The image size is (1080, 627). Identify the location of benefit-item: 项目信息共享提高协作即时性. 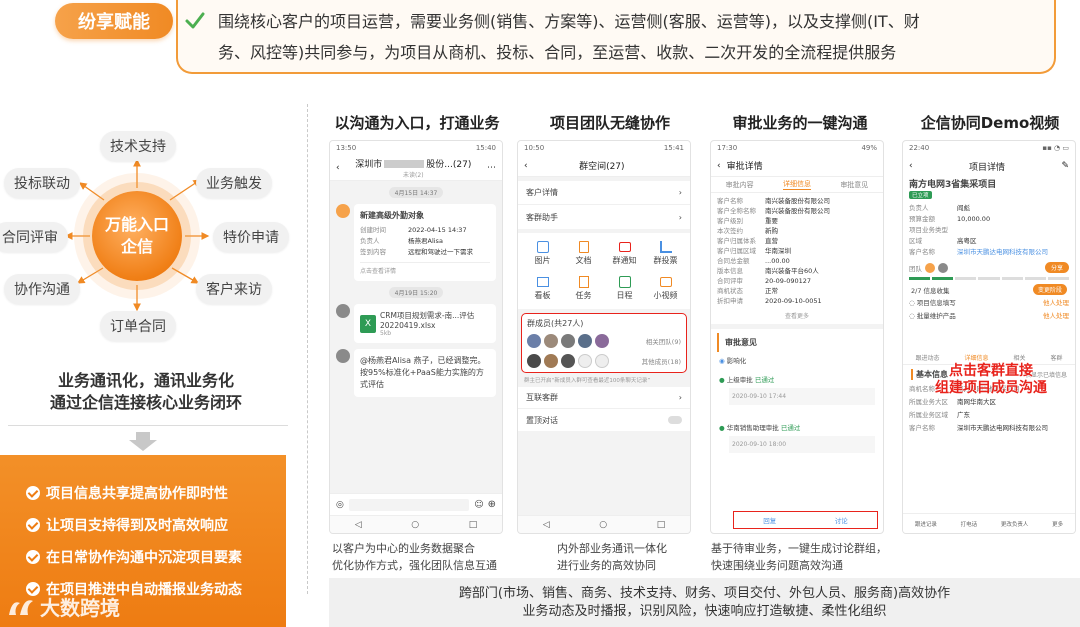
(156, 493).